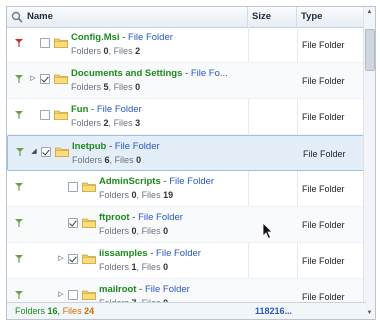  What do you see at coordinates (107, 160) in the screenshot?
I see `folder-stats: Folders 6, Files 0` at bounding box center [107, 160].